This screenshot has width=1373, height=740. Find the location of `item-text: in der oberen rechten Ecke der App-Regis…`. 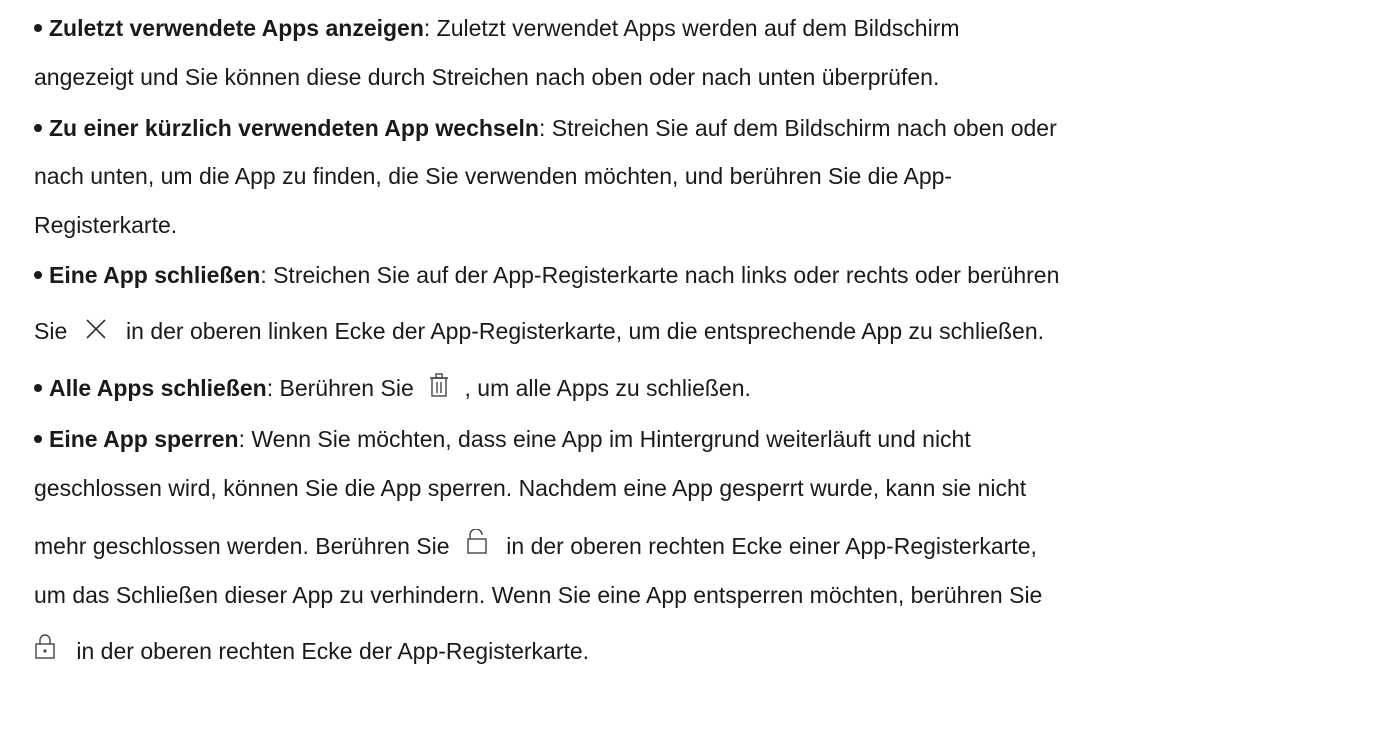

item-text: in der oberen rechten Ecke der App-Regis… is located at coordinates (333, 651).